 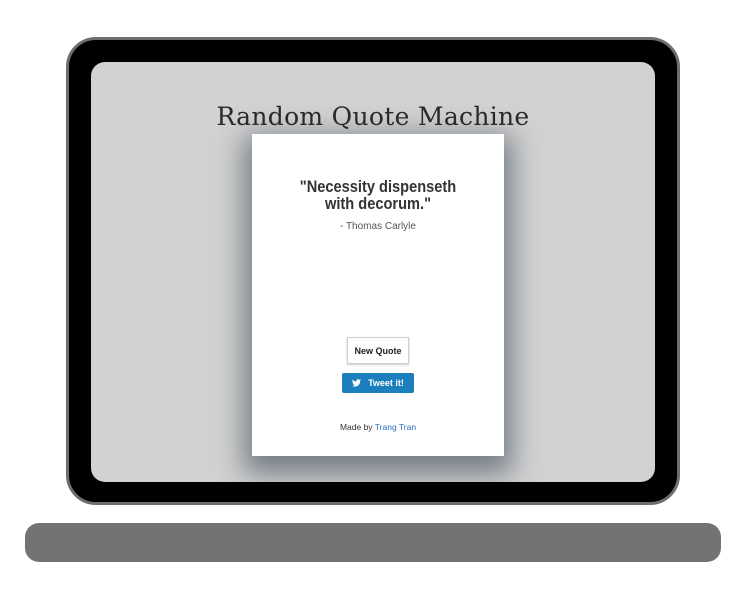 I want to click on tweet-button: Tweet it!, so click(x=378, y=383).